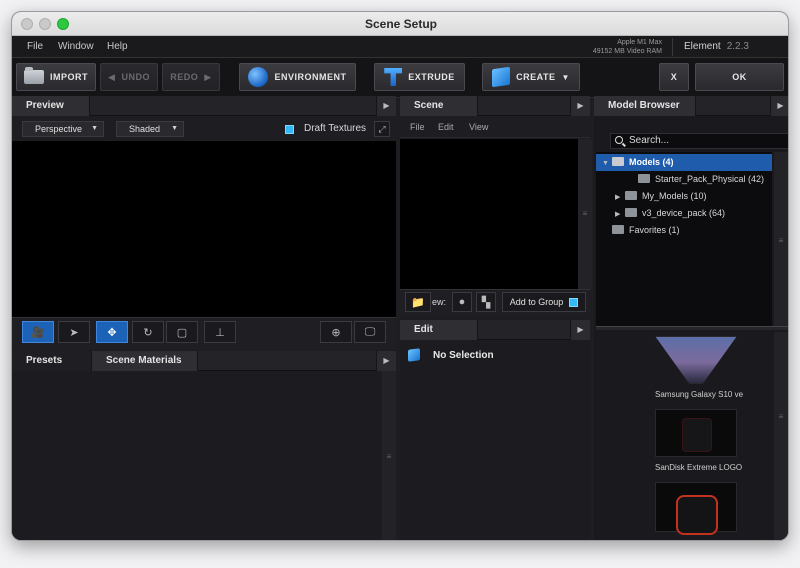 This screenshot has height=568, width=800. What do you see at coordinates (674, 196) in the screenshot?
I see `tree-item-label: My_Models (10)` at bounding box center [674, 196].